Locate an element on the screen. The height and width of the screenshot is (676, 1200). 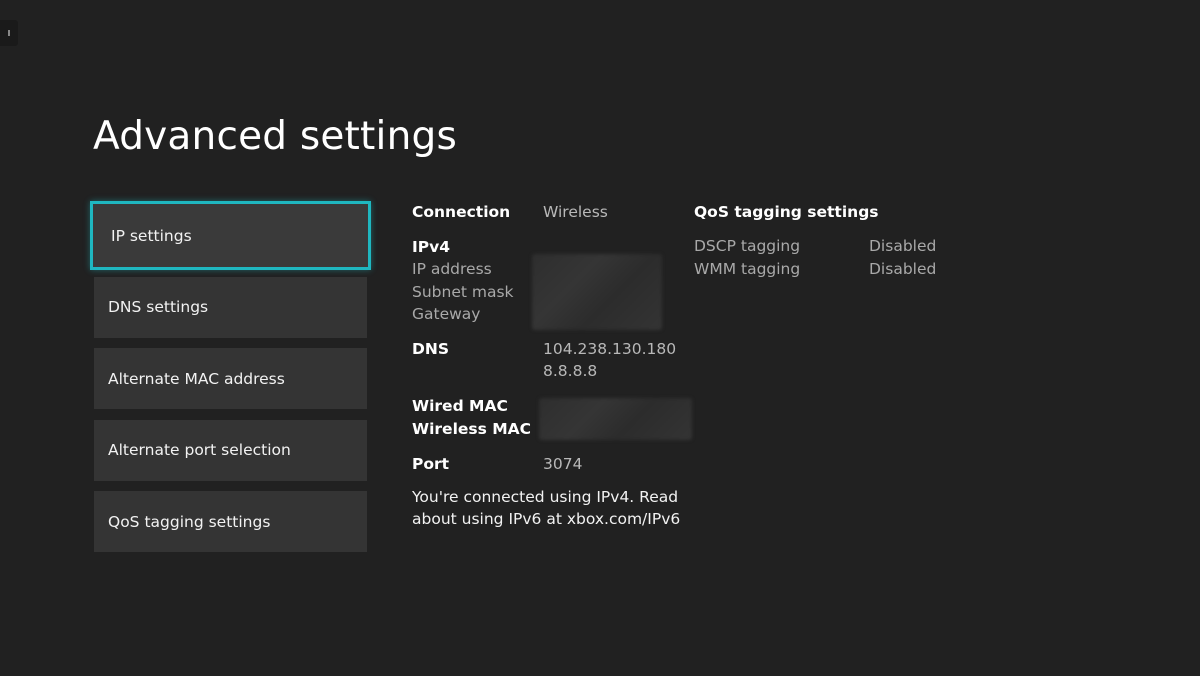
menu-item-alternate-mac-address: Alternate MAC address is located at coordinates (230, 378).